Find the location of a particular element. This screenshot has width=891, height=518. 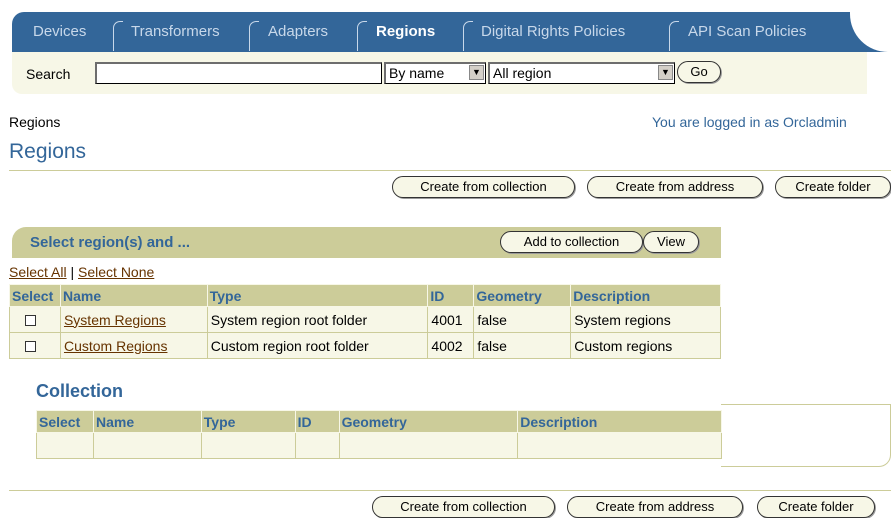

id-cell: 4001 is located at coordinates (451, 319).